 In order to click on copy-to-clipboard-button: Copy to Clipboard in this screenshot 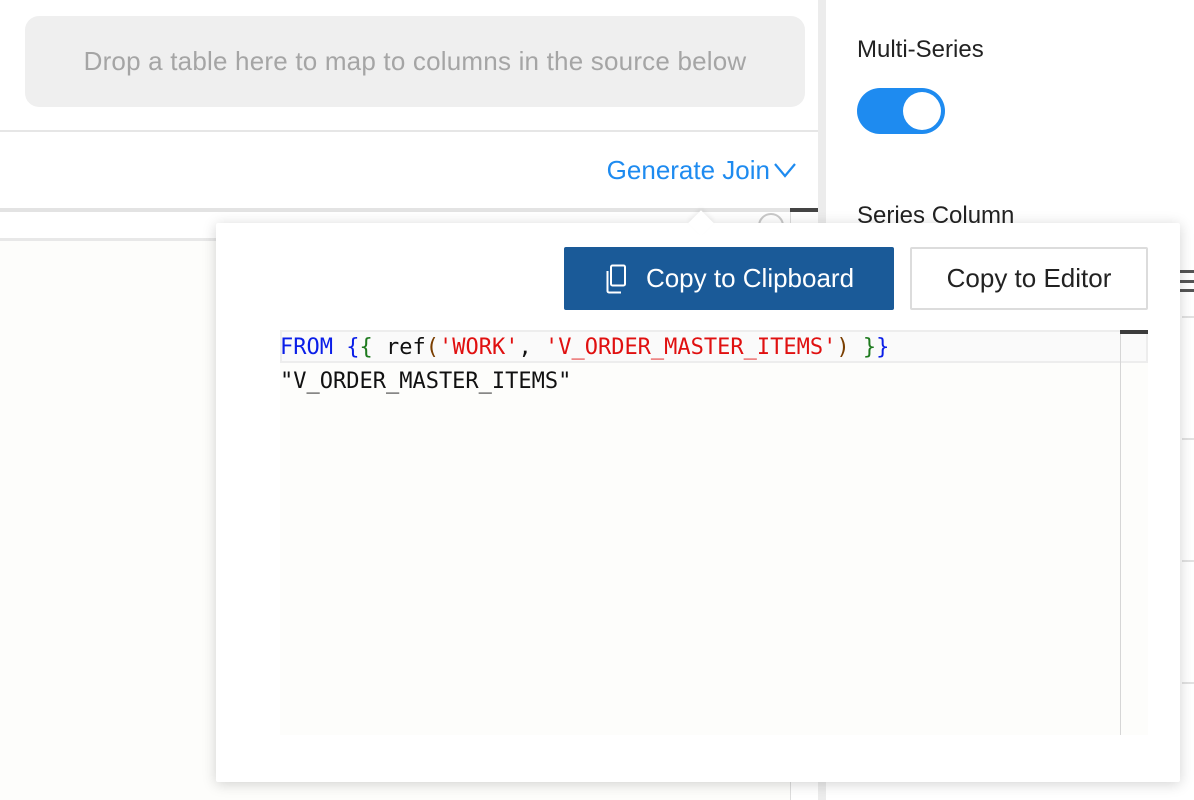, I will do `click(729, 278)`.